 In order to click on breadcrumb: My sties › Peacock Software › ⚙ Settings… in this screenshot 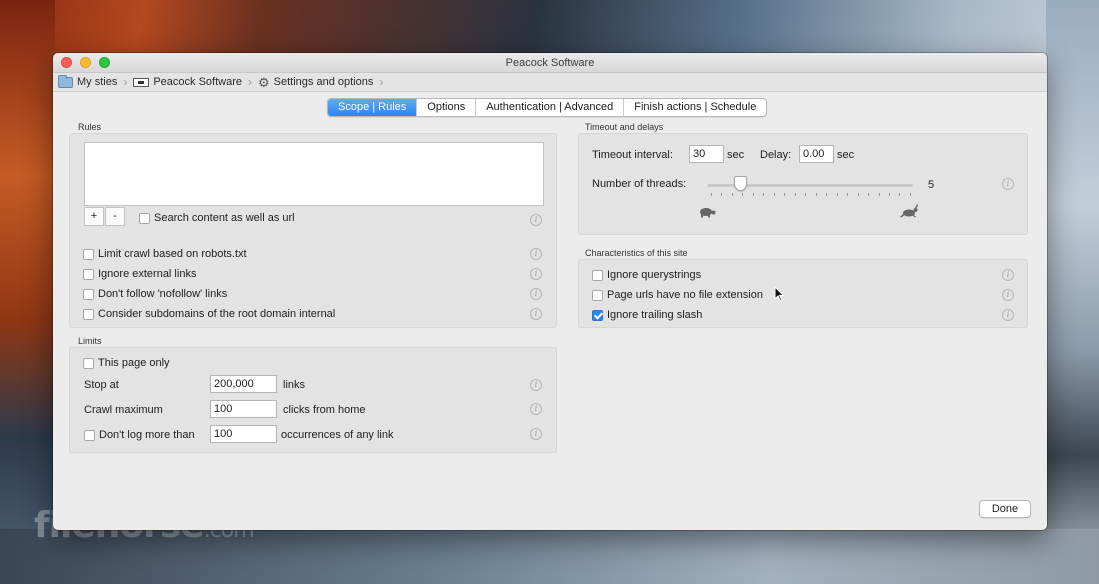, I will do `click(550, 82)`.